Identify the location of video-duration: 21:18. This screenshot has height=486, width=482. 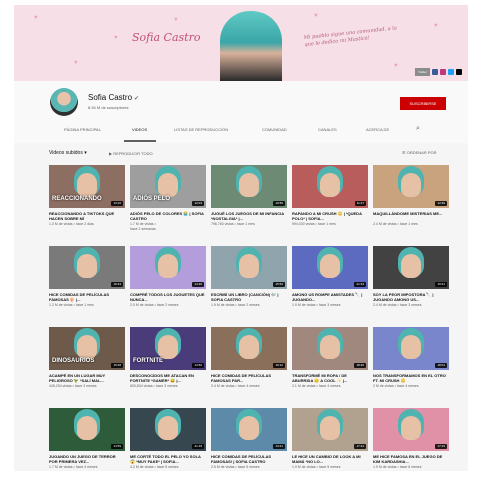
(198, 446).